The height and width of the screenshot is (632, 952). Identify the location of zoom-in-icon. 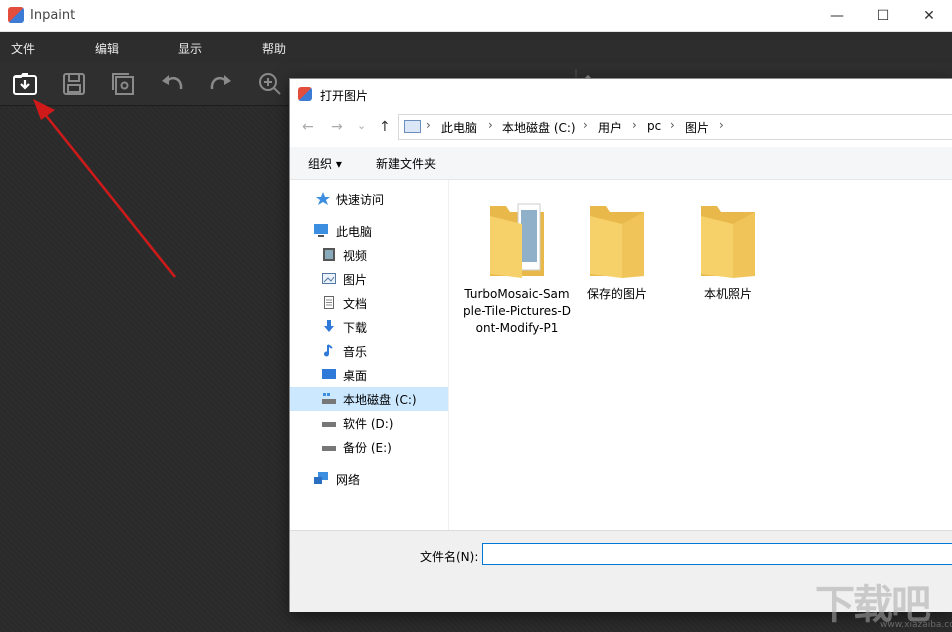
(270, 84).